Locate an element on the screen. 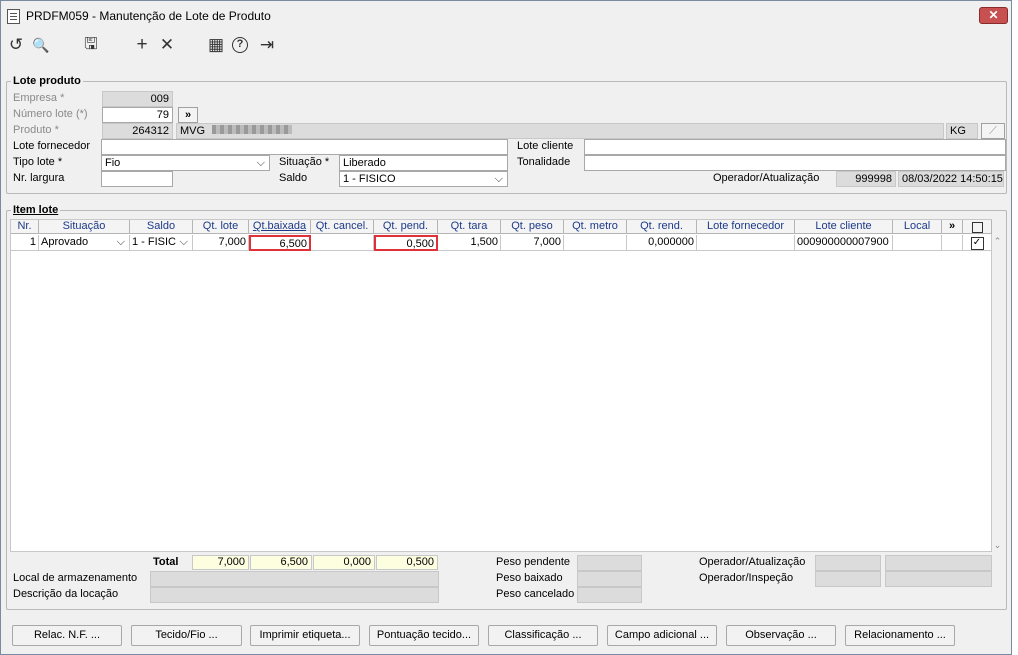 The height and width of the screenshot is (655, 1018). row-situacao-select: Aprovado is located at coordinates (84, 243).